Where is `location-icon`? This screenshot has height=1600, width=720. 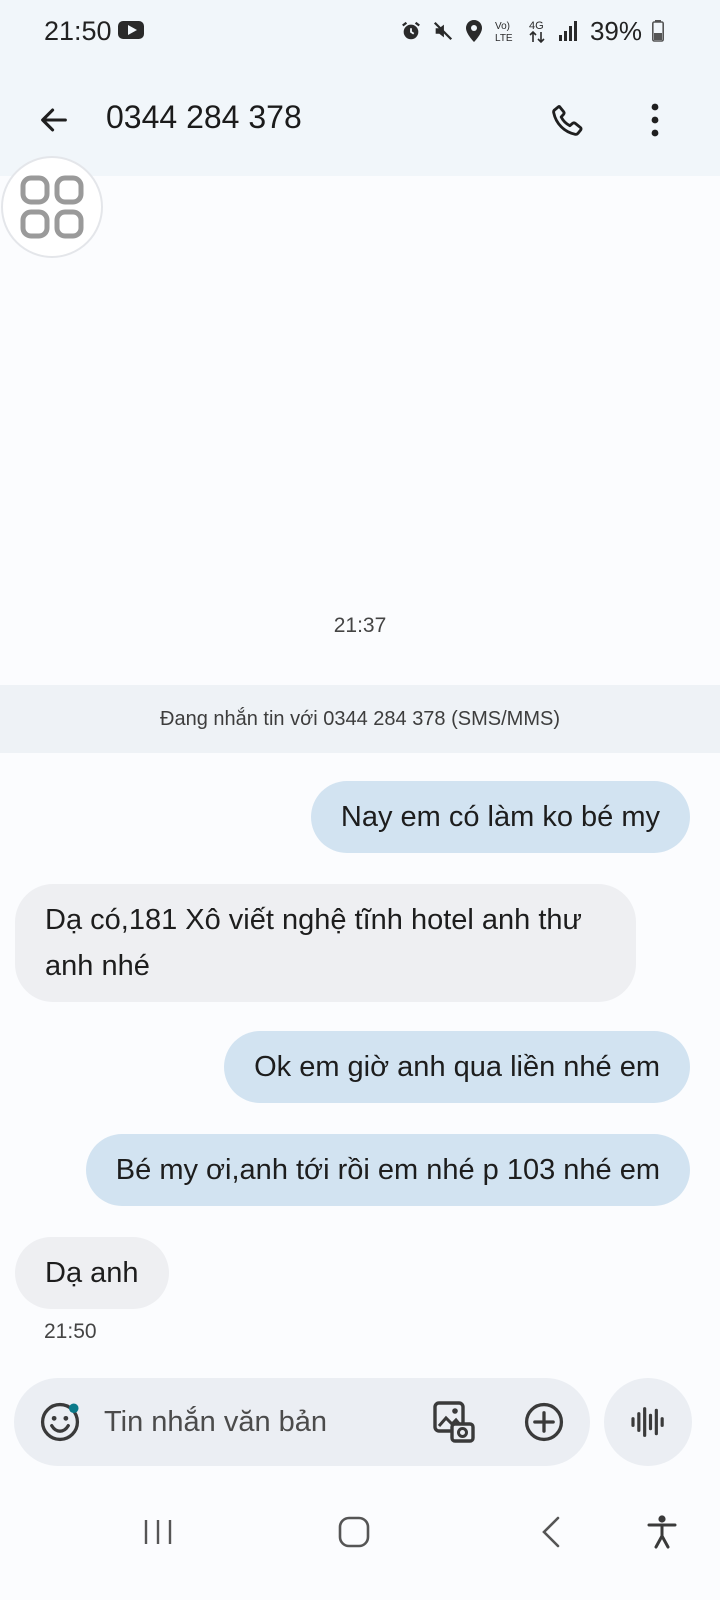 location-icon is located at coordinates (474, 31).